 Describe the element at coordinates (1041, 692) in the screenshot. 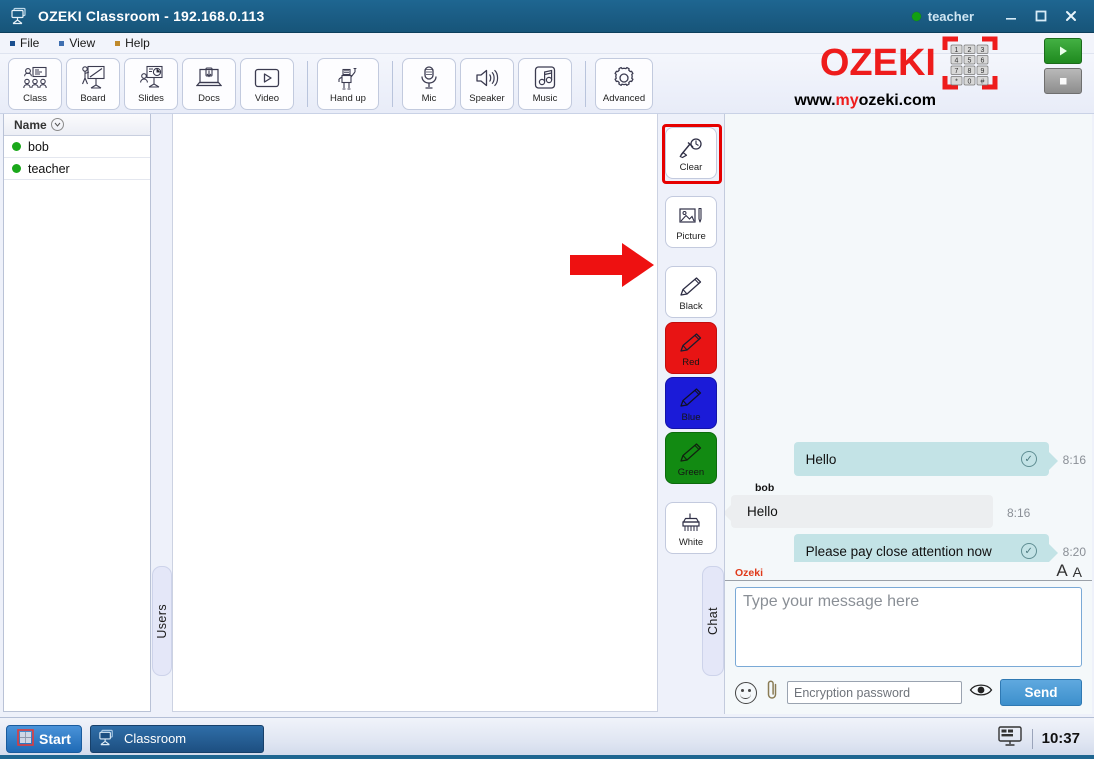

I see `send-button: Send` at that location.